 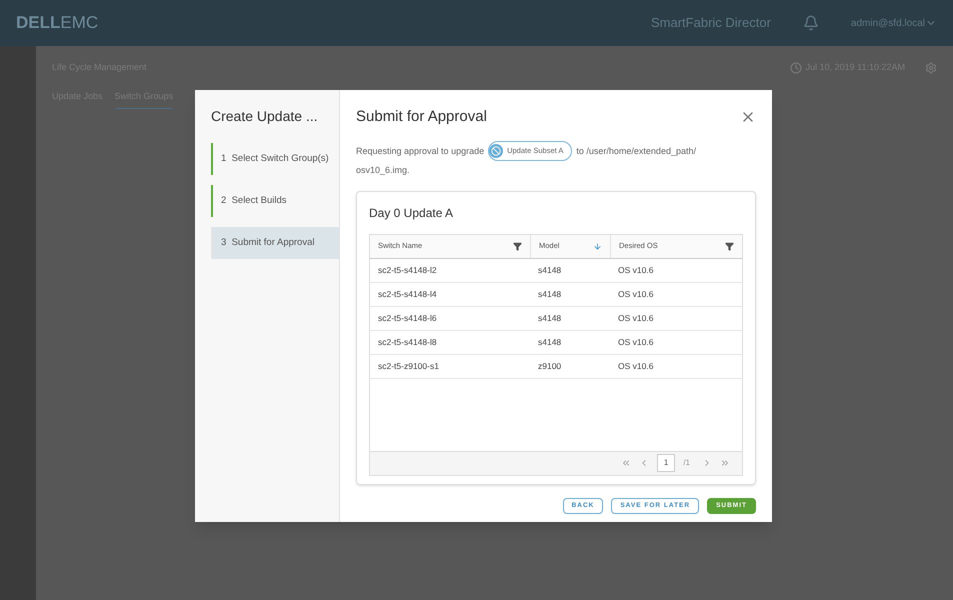 I want to click on card-title: Day 0 Update A, so click(x=411, y=213).